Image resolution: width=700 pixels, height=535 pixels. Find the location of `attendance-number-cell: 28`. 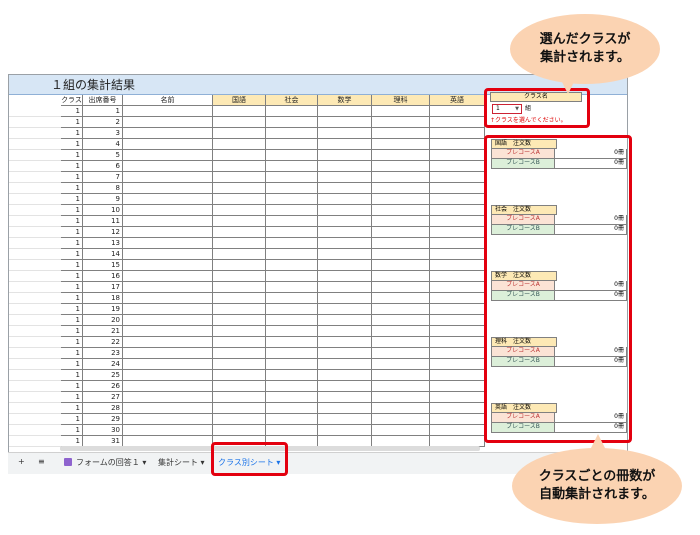

attendance-number-cell: 28 is located at coordinates (103, 408).